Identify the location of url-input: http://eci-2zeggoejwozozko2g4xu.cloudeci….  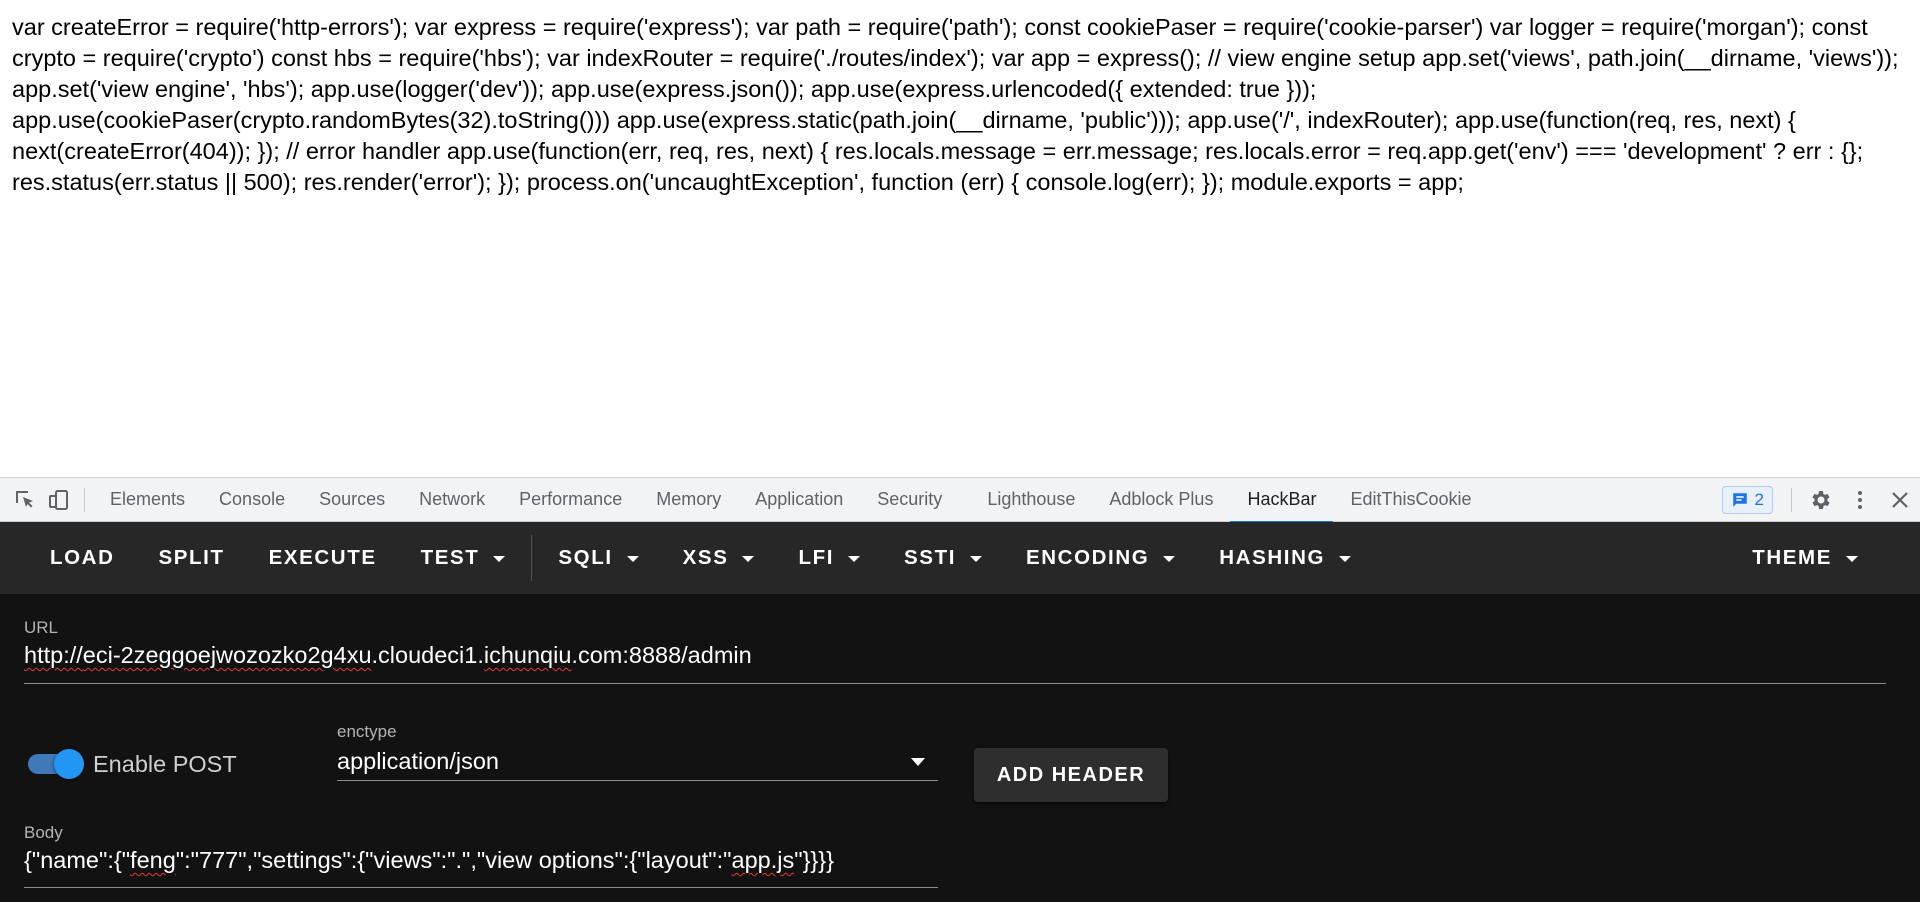
(388, 655).